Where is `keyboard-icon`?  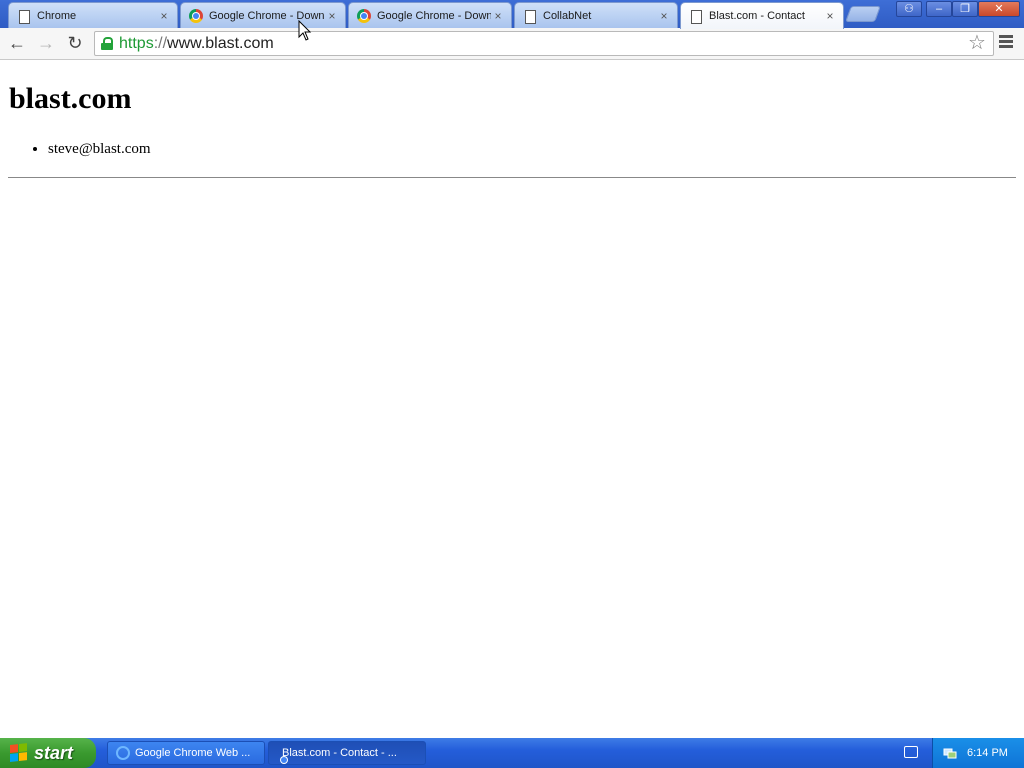 keyboard-icon is located at coordinates (911, 752).